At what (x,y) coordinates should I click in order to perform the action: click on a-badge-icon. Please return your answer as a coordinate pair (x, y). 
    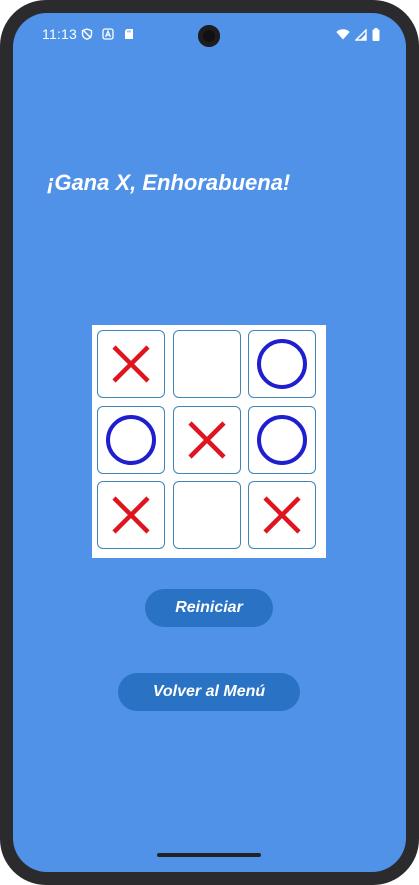
    Looking at the image, I should click on (108, 34).